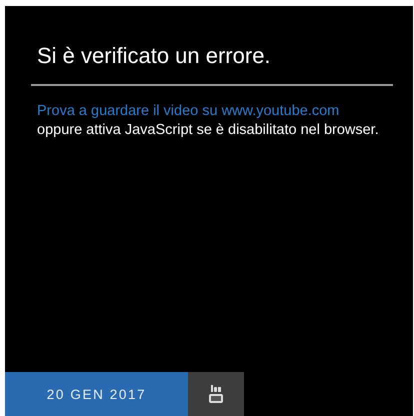 The height and width of the screenshot is (416, 414). What do you see at coordinates (154, 56) in the screenshot?
I see `error-title: Si è verificato un errore.` at bounding box center [154, 56].